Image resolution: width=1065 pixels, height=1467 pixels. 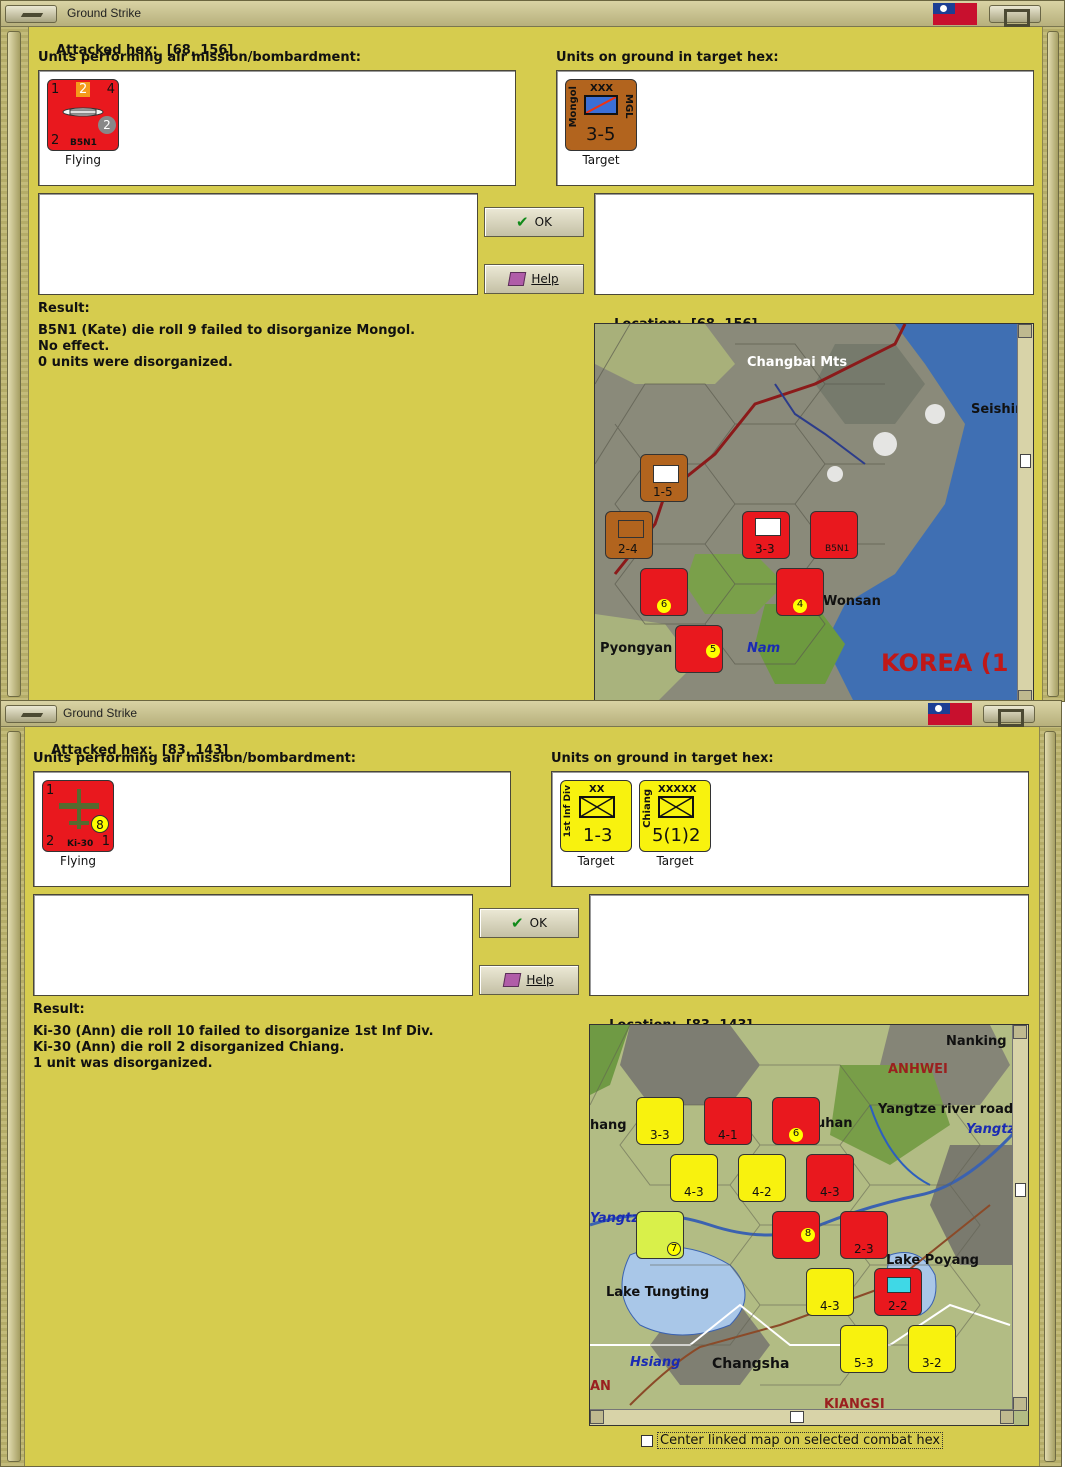 I want to click on map-counter: 2-3, so click(x=864, y=1235).